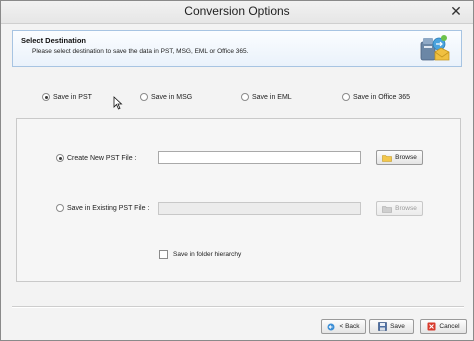 This screenshot has width=474, height=341. I want to click on radio-save-msg: Save in MSG, so click(166, 97).